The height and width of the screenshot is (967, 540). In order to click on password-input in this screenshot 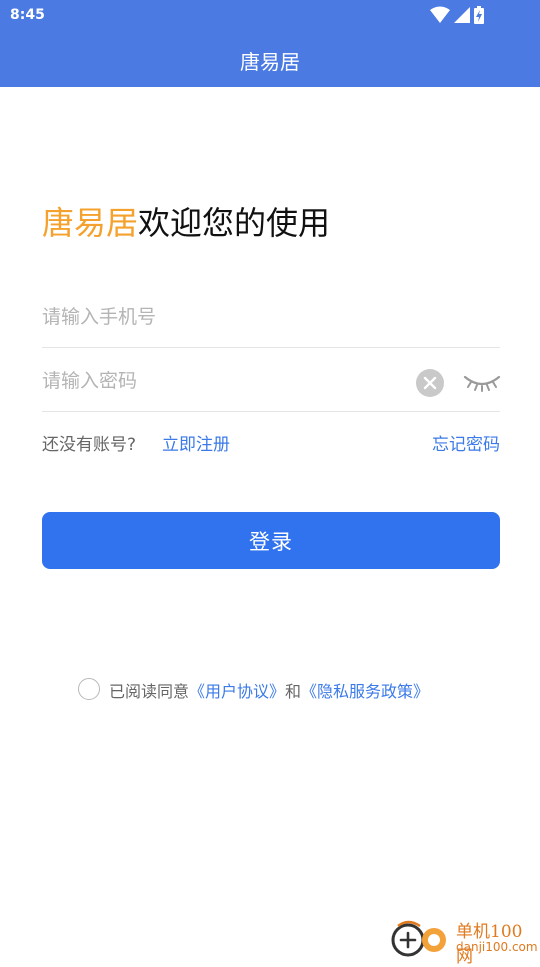, I will do `click(222, 381)`.